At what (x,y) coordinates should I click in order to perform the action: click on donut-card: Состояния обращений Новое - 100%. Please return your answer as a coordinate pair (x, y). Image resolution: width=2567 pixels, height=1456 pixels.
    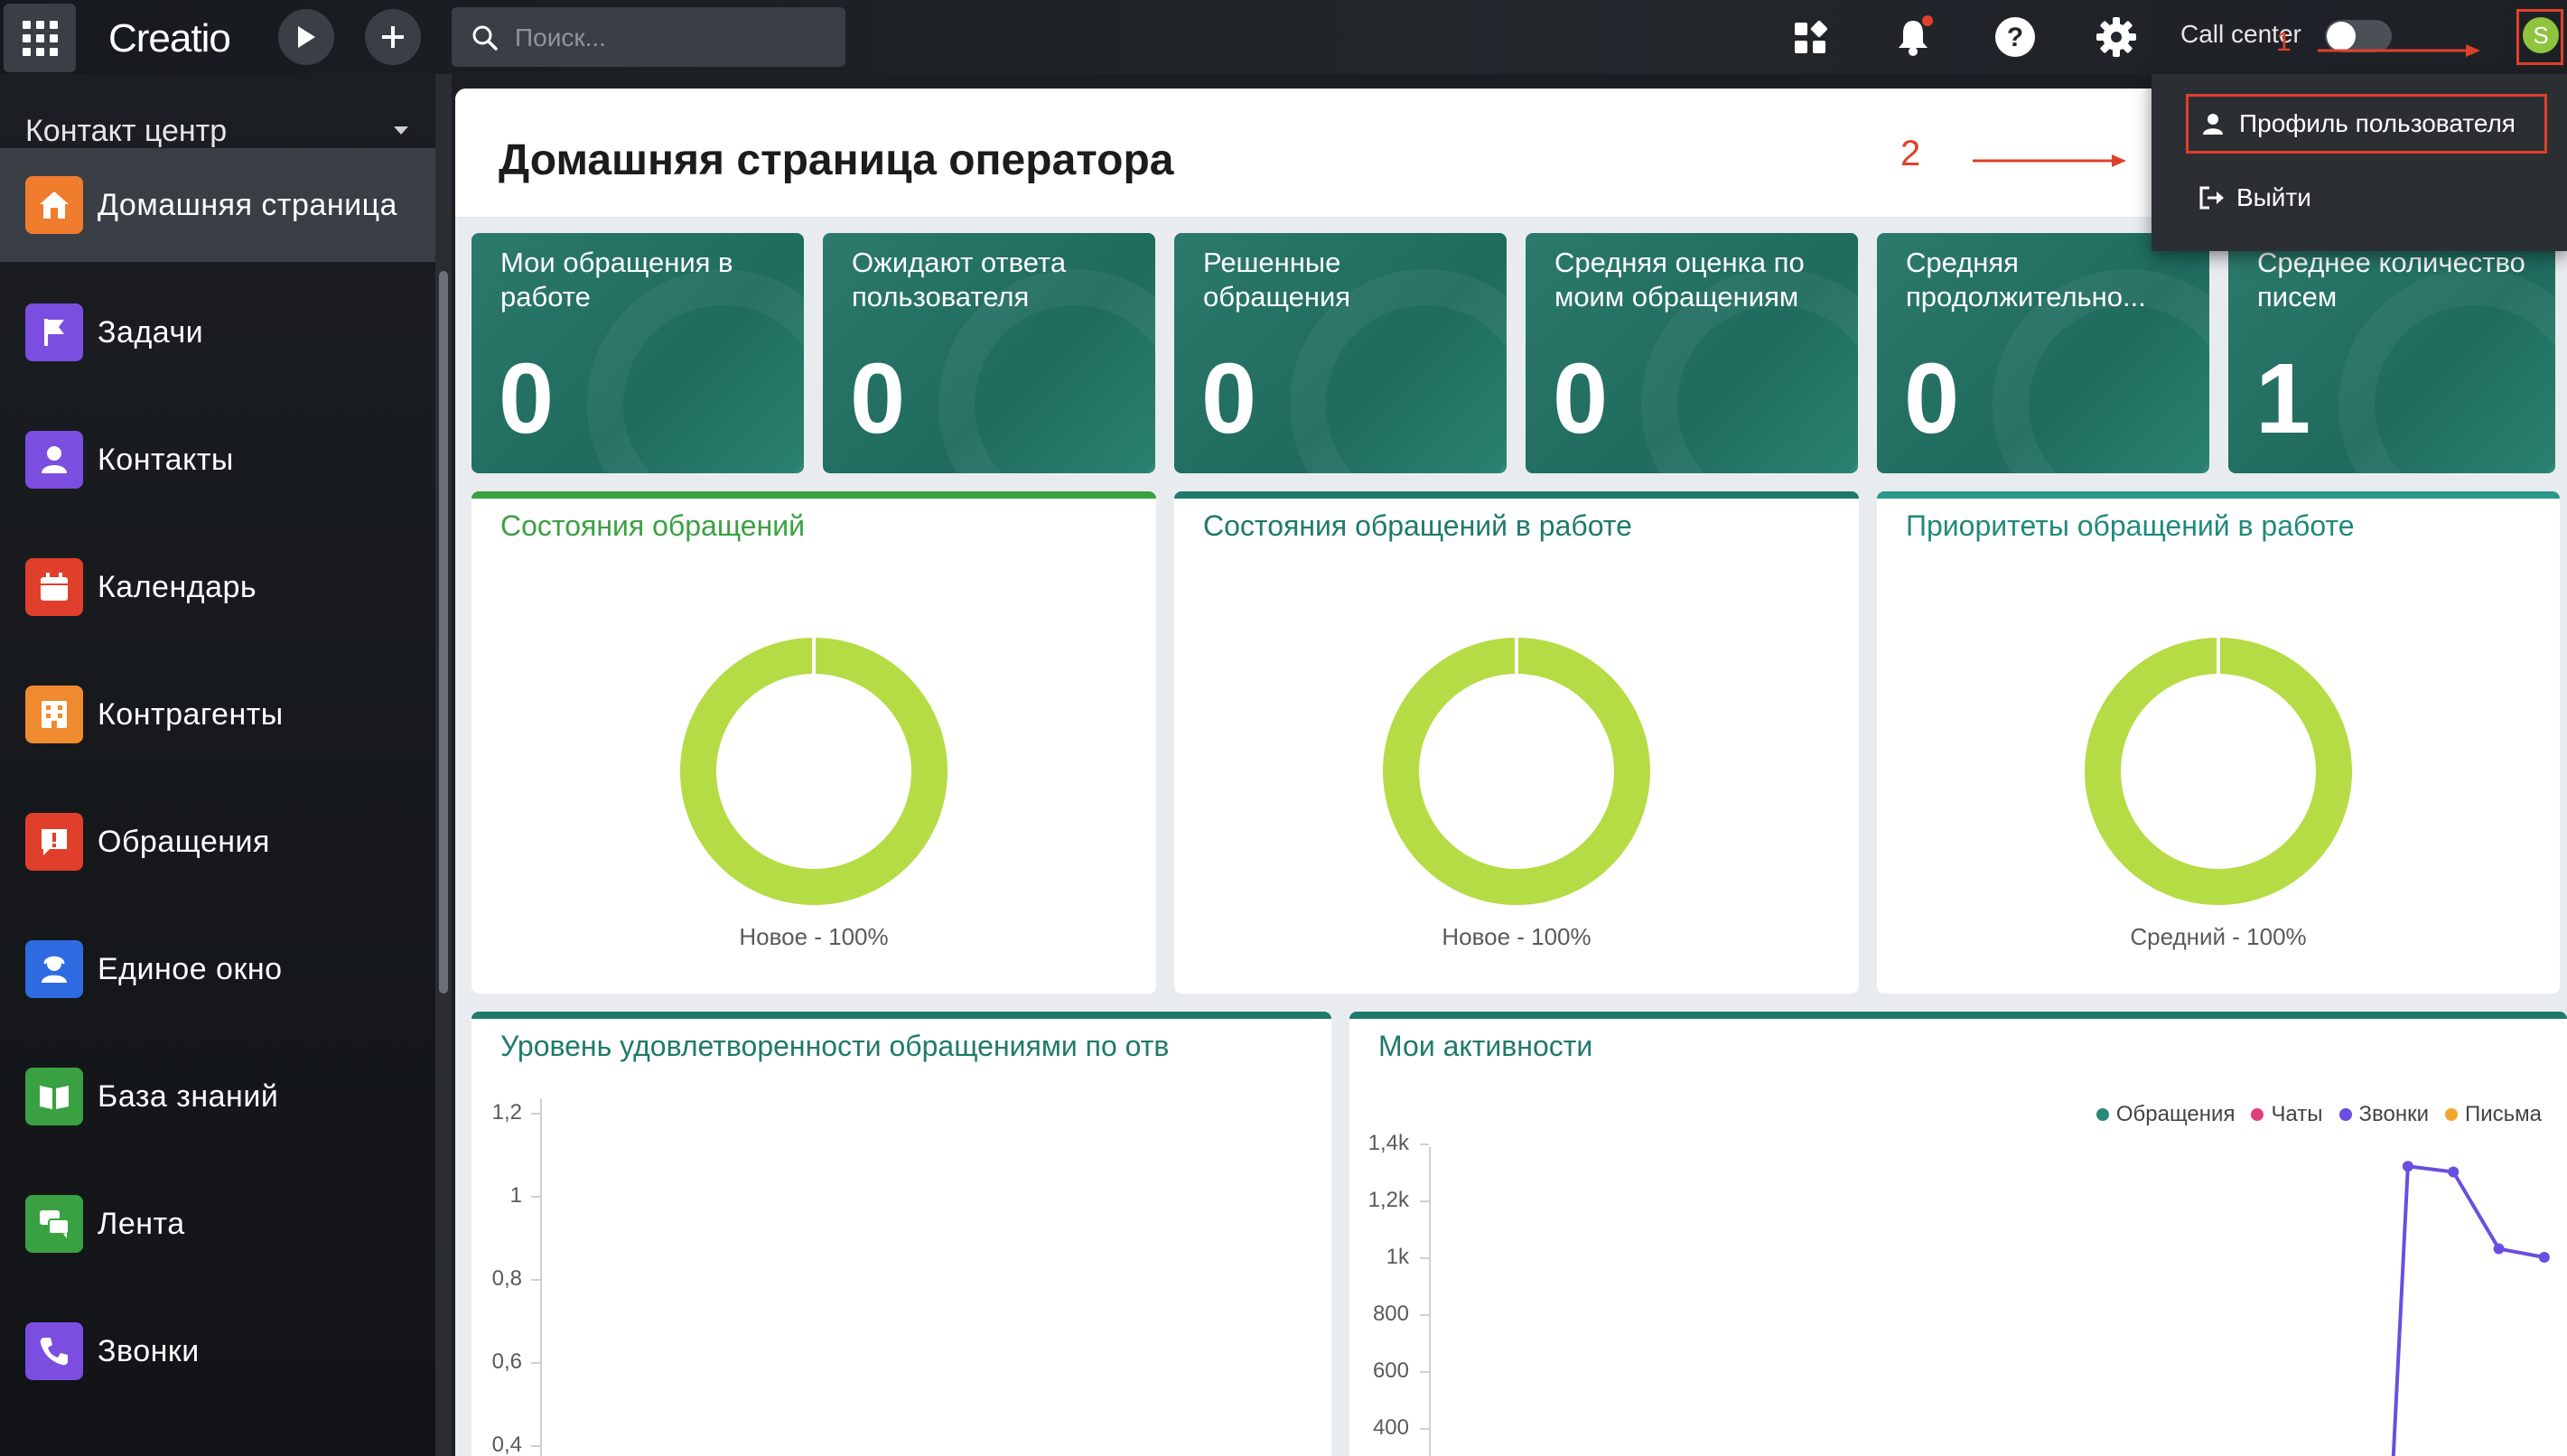
    Looking at the image, I should click on (814, 742).